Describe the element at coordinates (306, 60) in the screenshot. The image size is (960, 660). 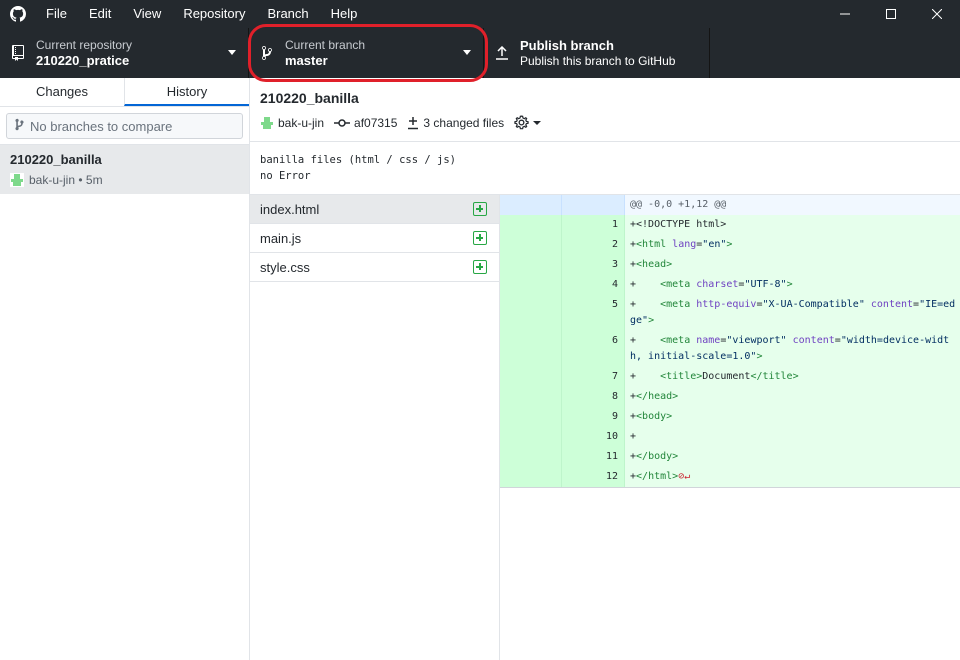
I see `branch-name: master` at that location.